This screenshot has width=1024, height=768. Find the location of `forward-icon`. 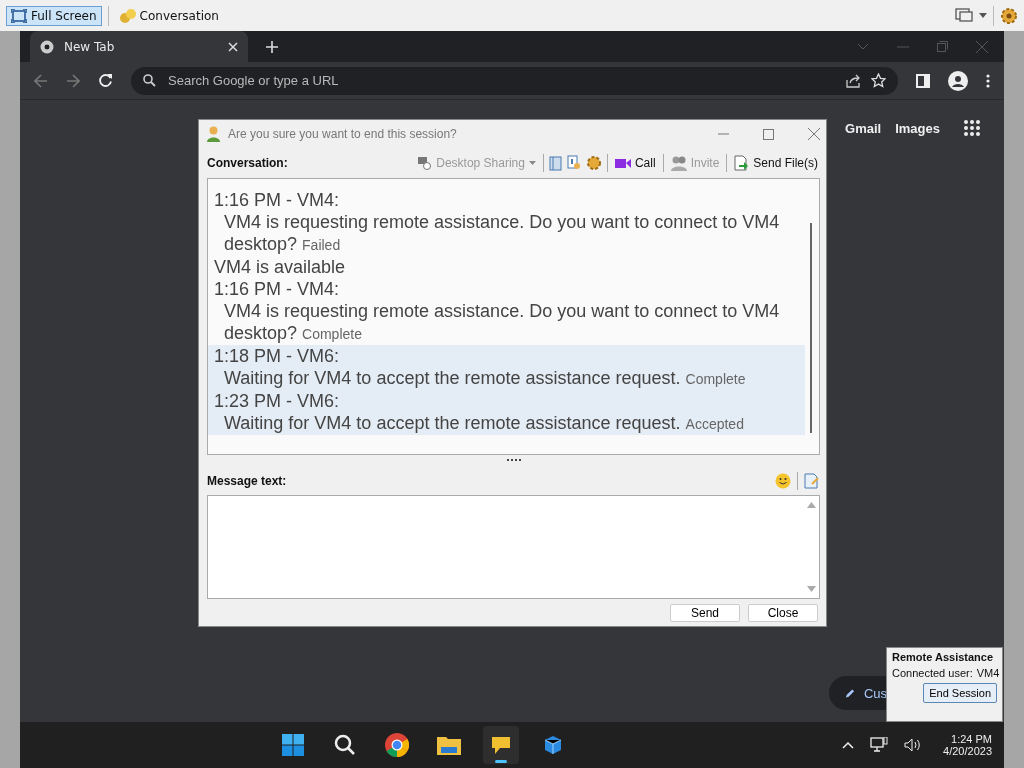

forward-icon is located at coordinates (73, 80).